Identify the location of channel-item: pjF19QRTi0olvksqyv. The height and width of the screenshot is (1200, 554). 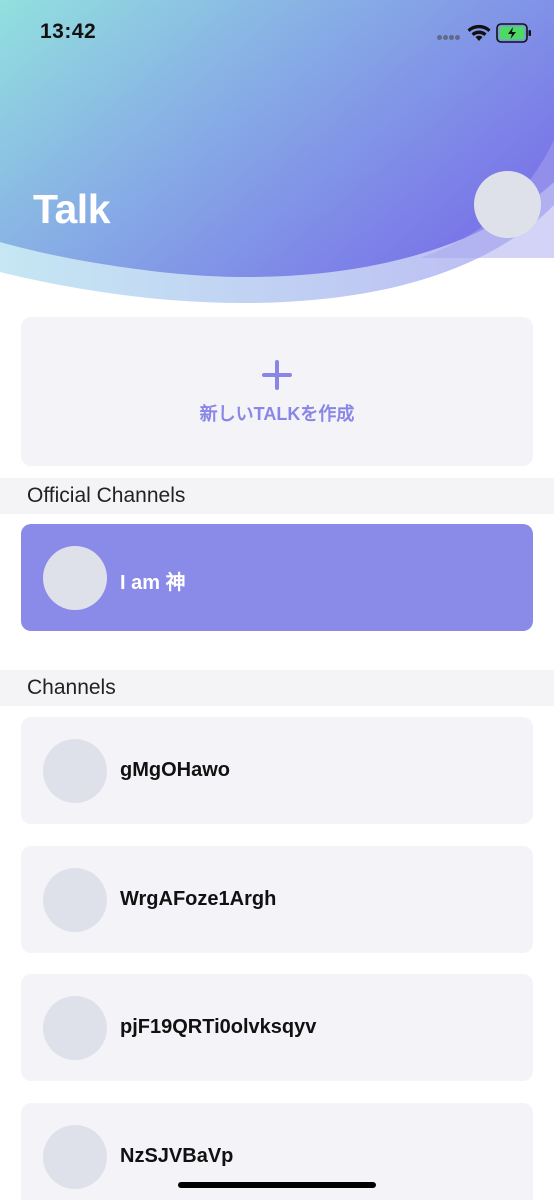
(277, 1027).